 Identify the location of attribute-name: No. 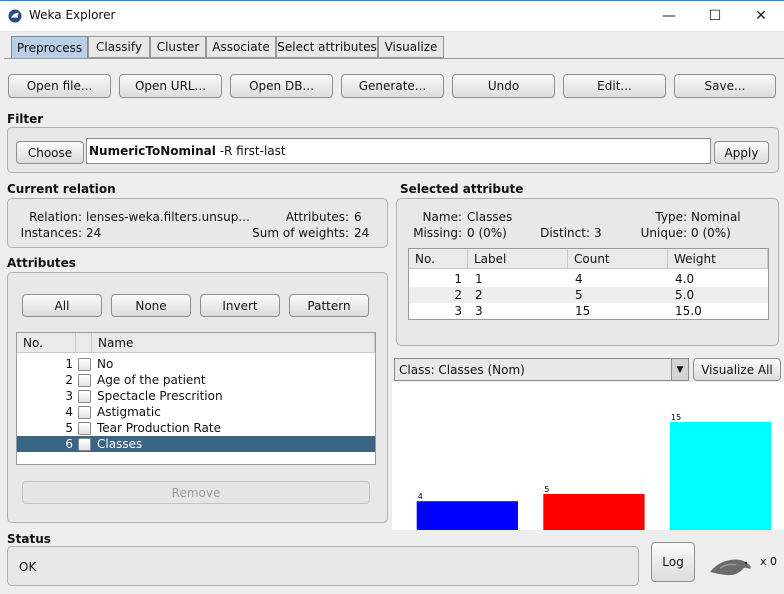
(105, 364).